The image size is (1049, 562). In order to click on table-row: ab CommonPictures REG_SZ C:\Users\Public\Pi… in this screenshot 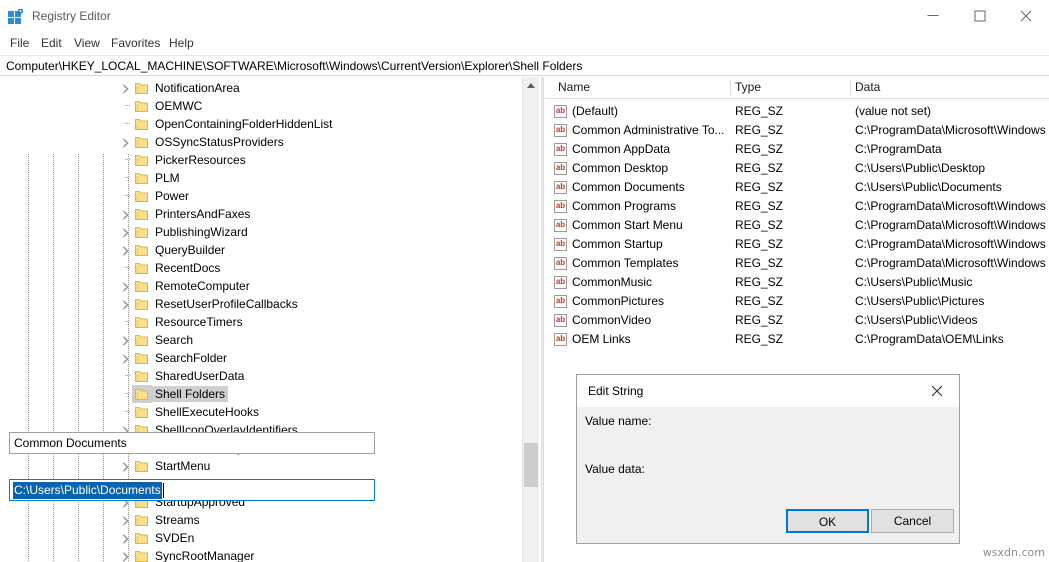, I will do `click(797, 301)`.